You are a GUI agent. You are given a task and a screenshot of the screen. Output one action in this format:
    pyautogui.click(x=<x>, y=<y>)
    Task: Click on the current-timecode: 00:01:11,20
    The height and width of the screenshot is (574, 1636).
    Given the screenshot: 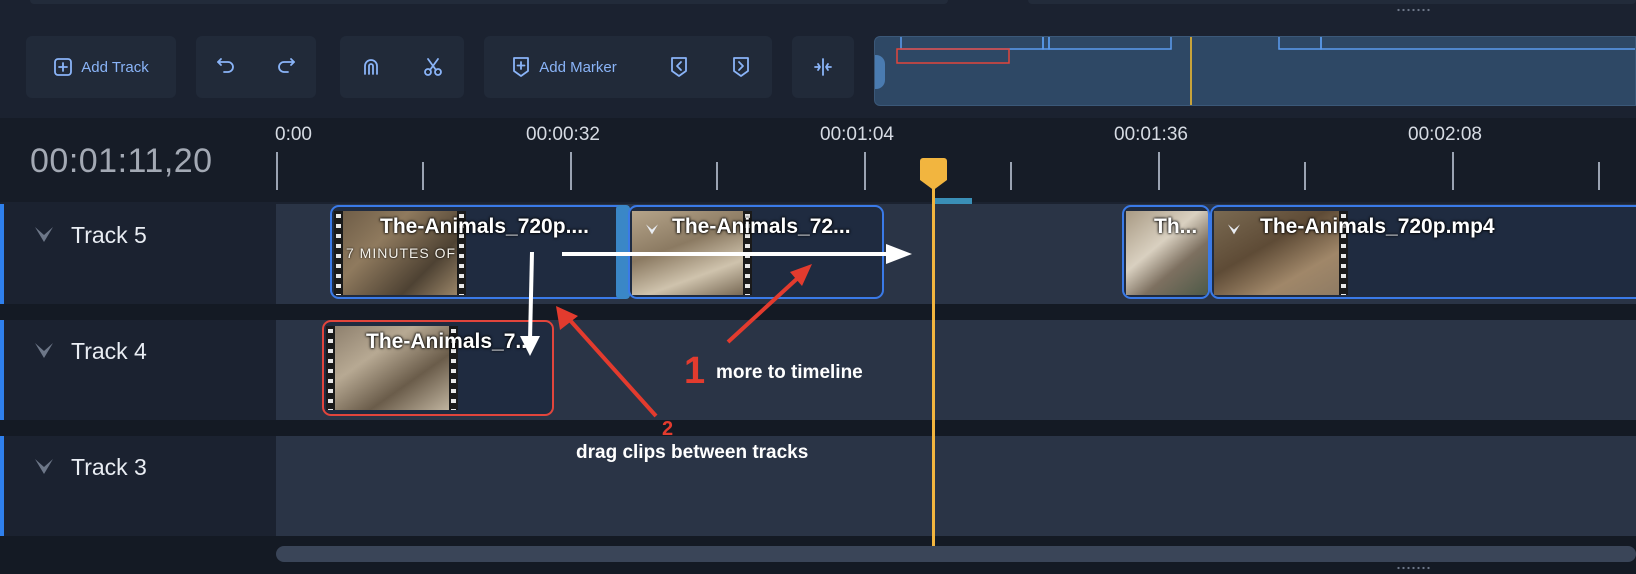 What is the action you would take?
    pyautogui.click(x=121, y=161)
    